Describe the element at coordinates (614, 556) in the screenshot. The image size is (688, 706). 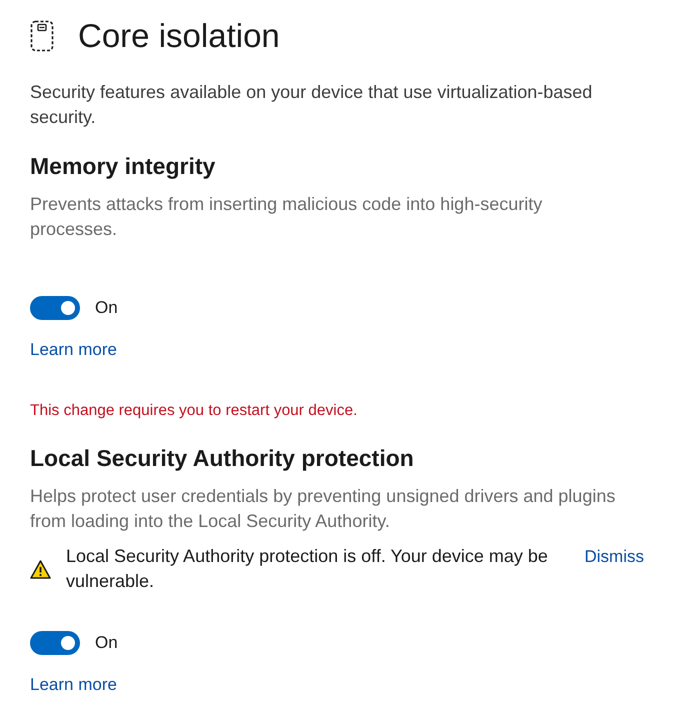
I see `dismiss-link: Dismiss` at that location.